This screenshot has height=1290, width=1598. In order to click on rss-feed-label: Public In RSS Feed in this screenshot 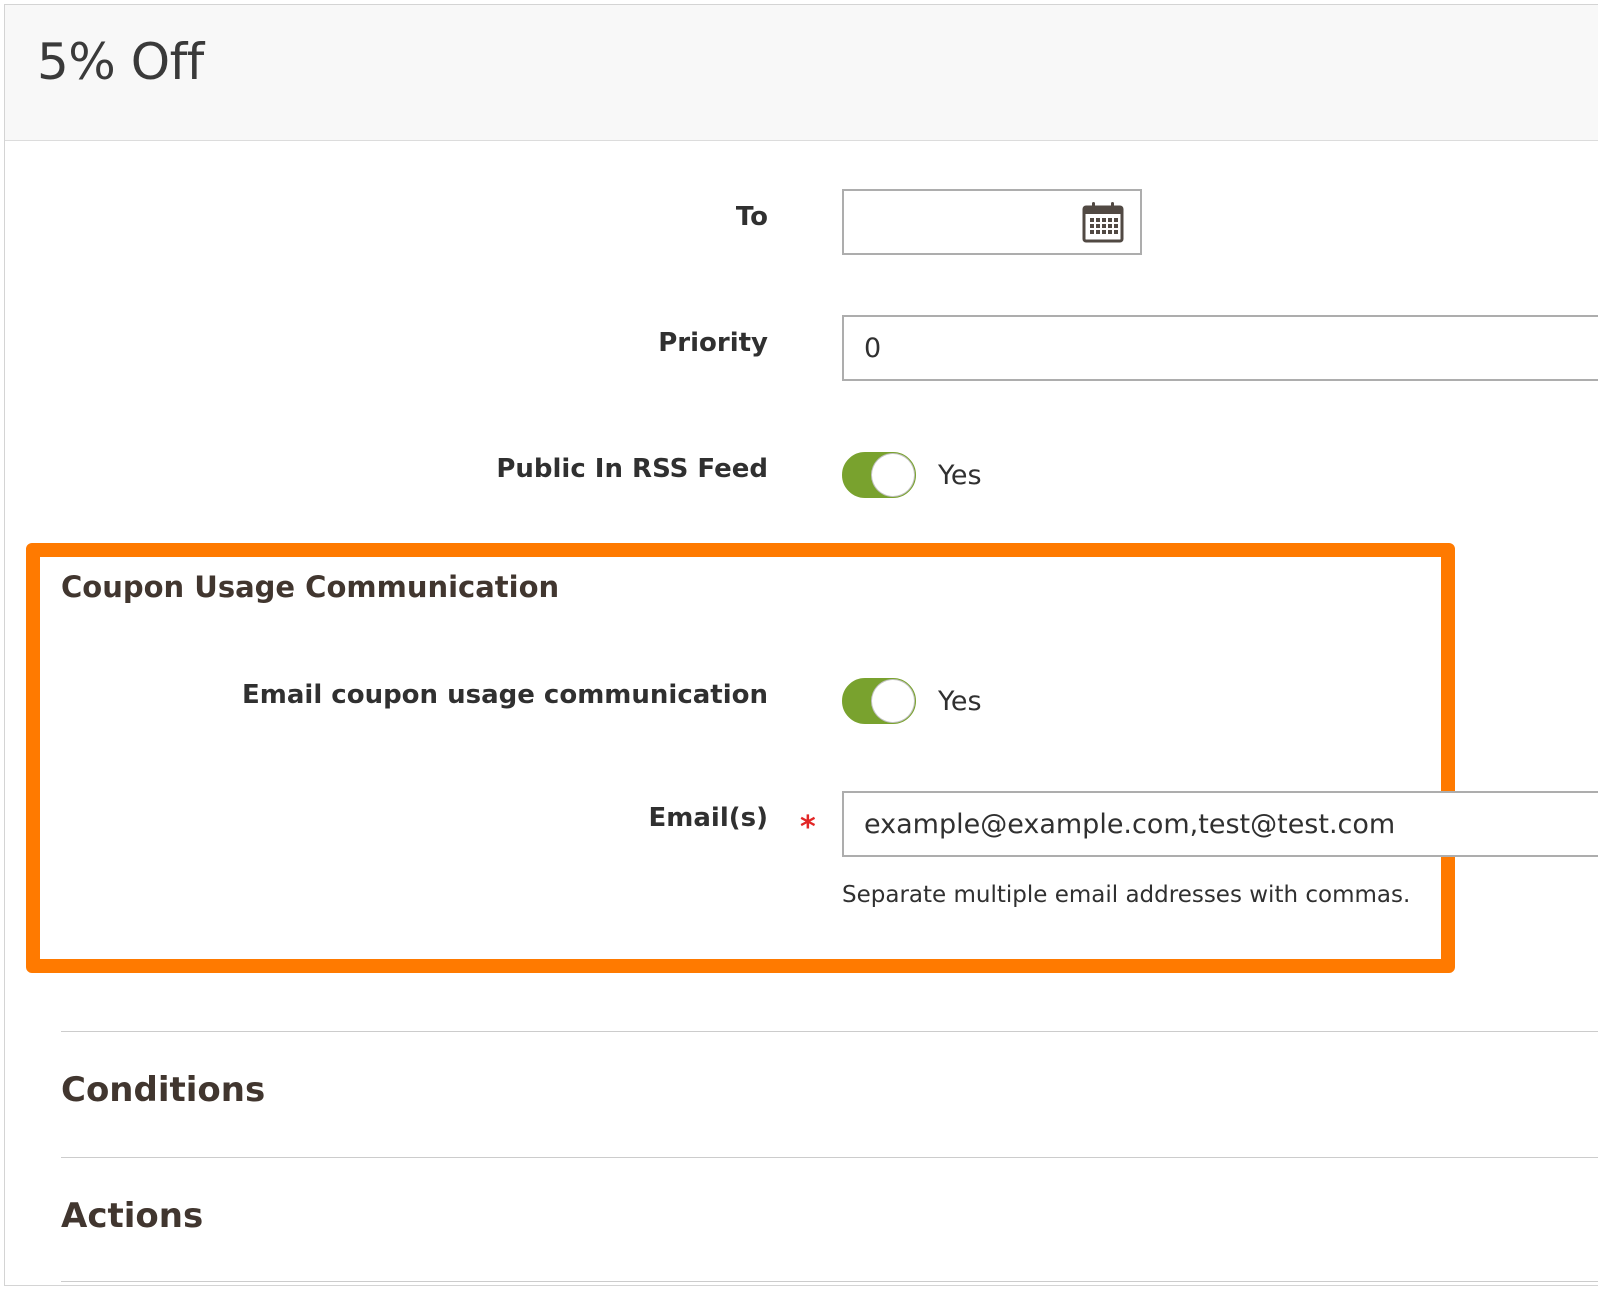, I will do `click(632, 469)`.